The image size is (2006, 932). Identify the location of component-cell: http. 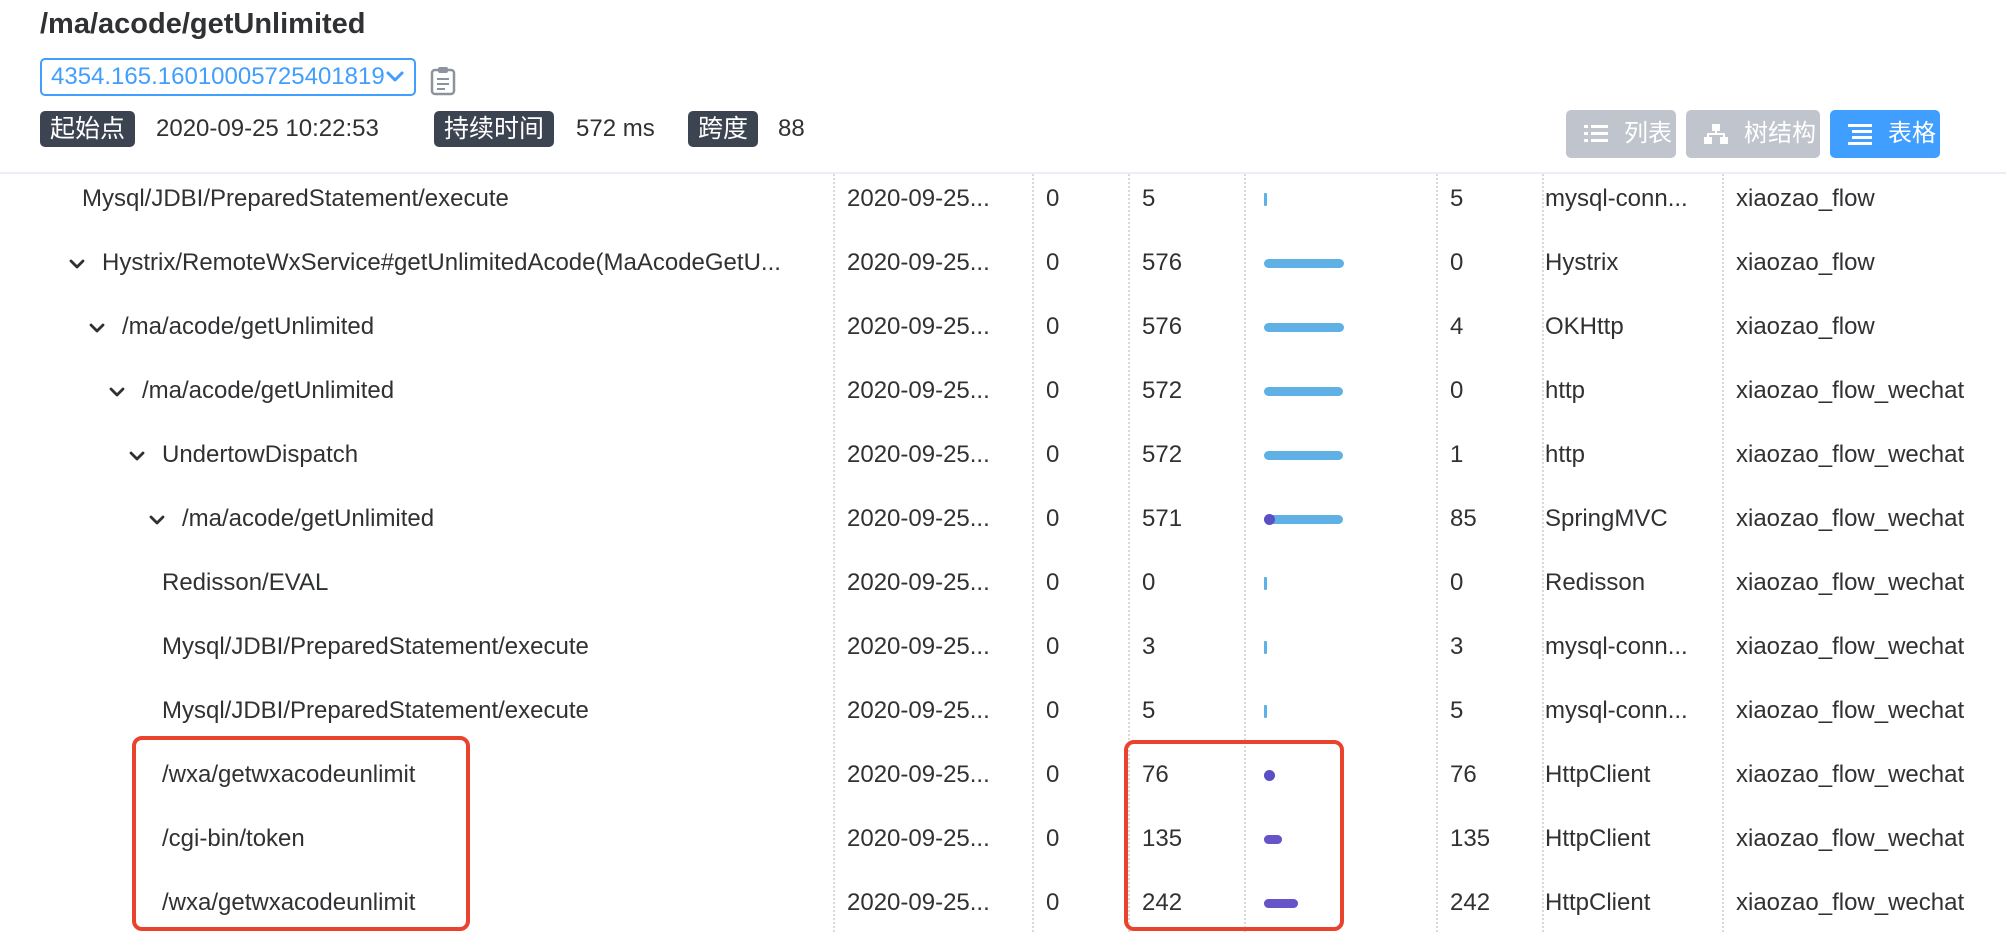
(1565, 454).